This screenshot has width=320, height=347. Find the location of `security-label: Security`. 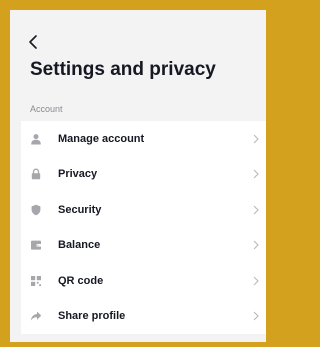

security-label: Security is located at coordinates (80, 209).